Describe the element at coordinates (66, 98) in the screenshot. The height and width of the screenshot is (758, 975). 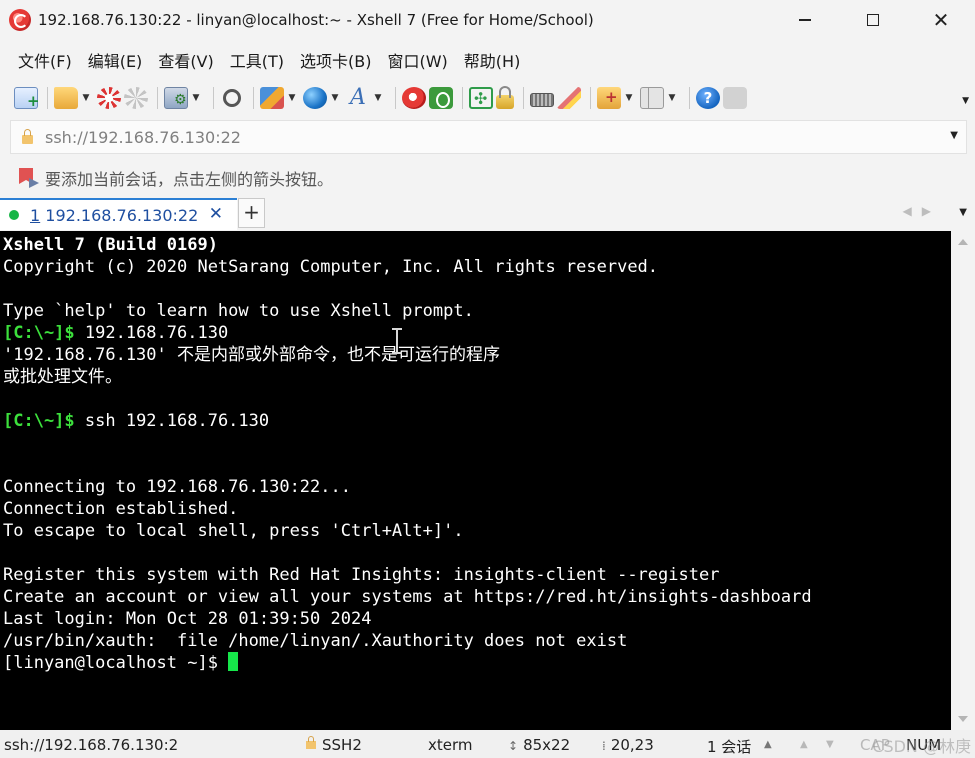
I see `open-folder-icon` at that location.